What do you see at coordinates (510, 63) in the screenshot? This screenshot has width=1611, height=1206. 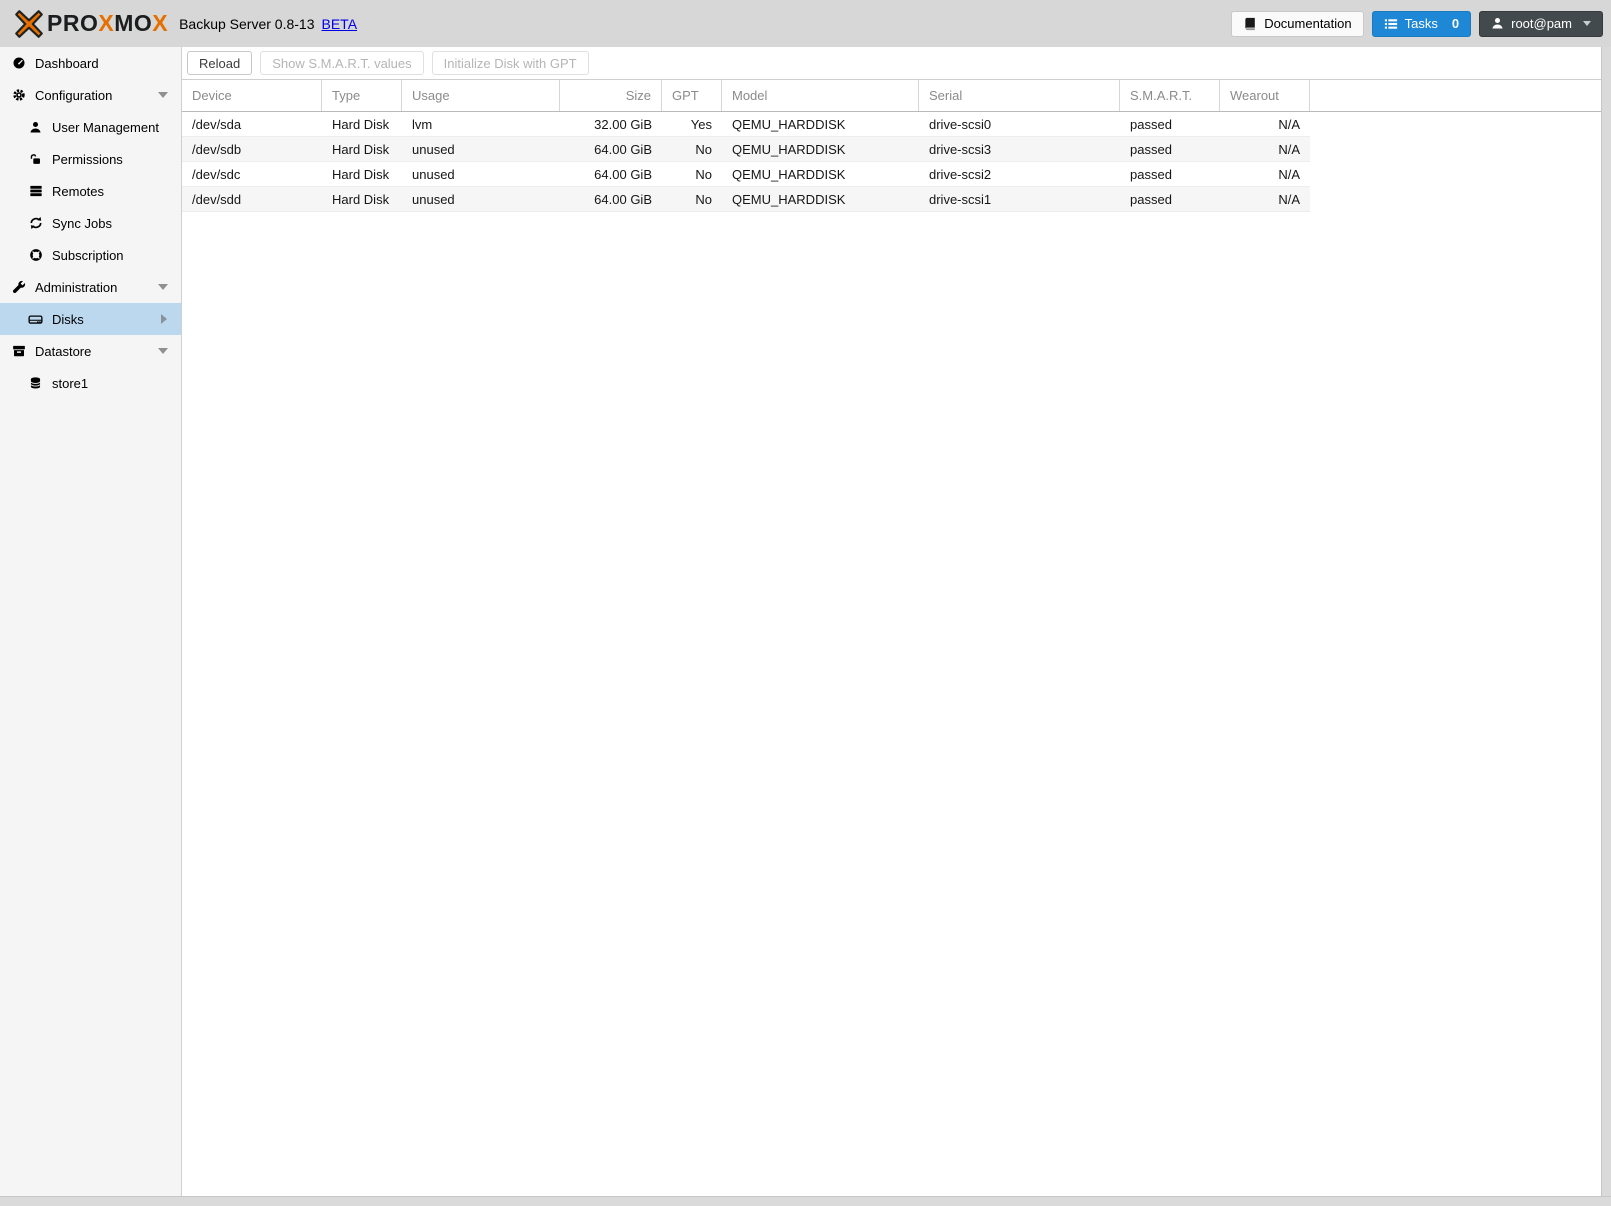 I see `initialize-disk-with-gpt-button: Initialize Disk with GPT` at bounding box center [510, 63].